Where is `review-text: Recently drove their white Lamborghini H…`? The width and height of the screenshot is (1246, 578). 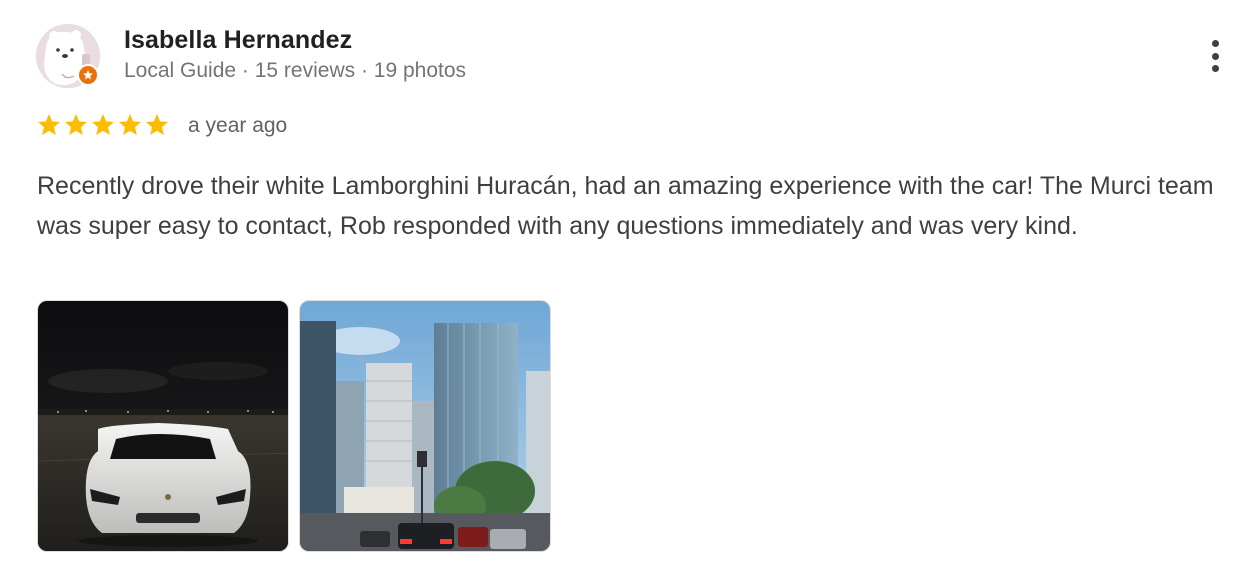 review-text: Recently drove their white Lamborghini H… is located at coordinates (625, 206).